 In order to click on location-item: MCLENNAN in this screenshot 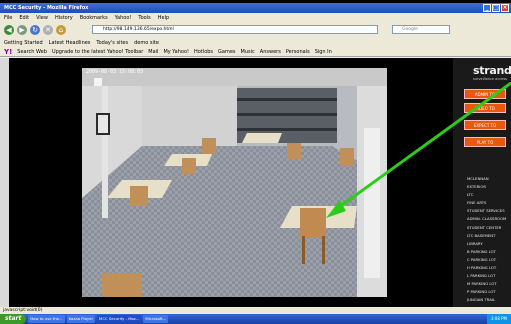, I will do `click(489, 179)`.